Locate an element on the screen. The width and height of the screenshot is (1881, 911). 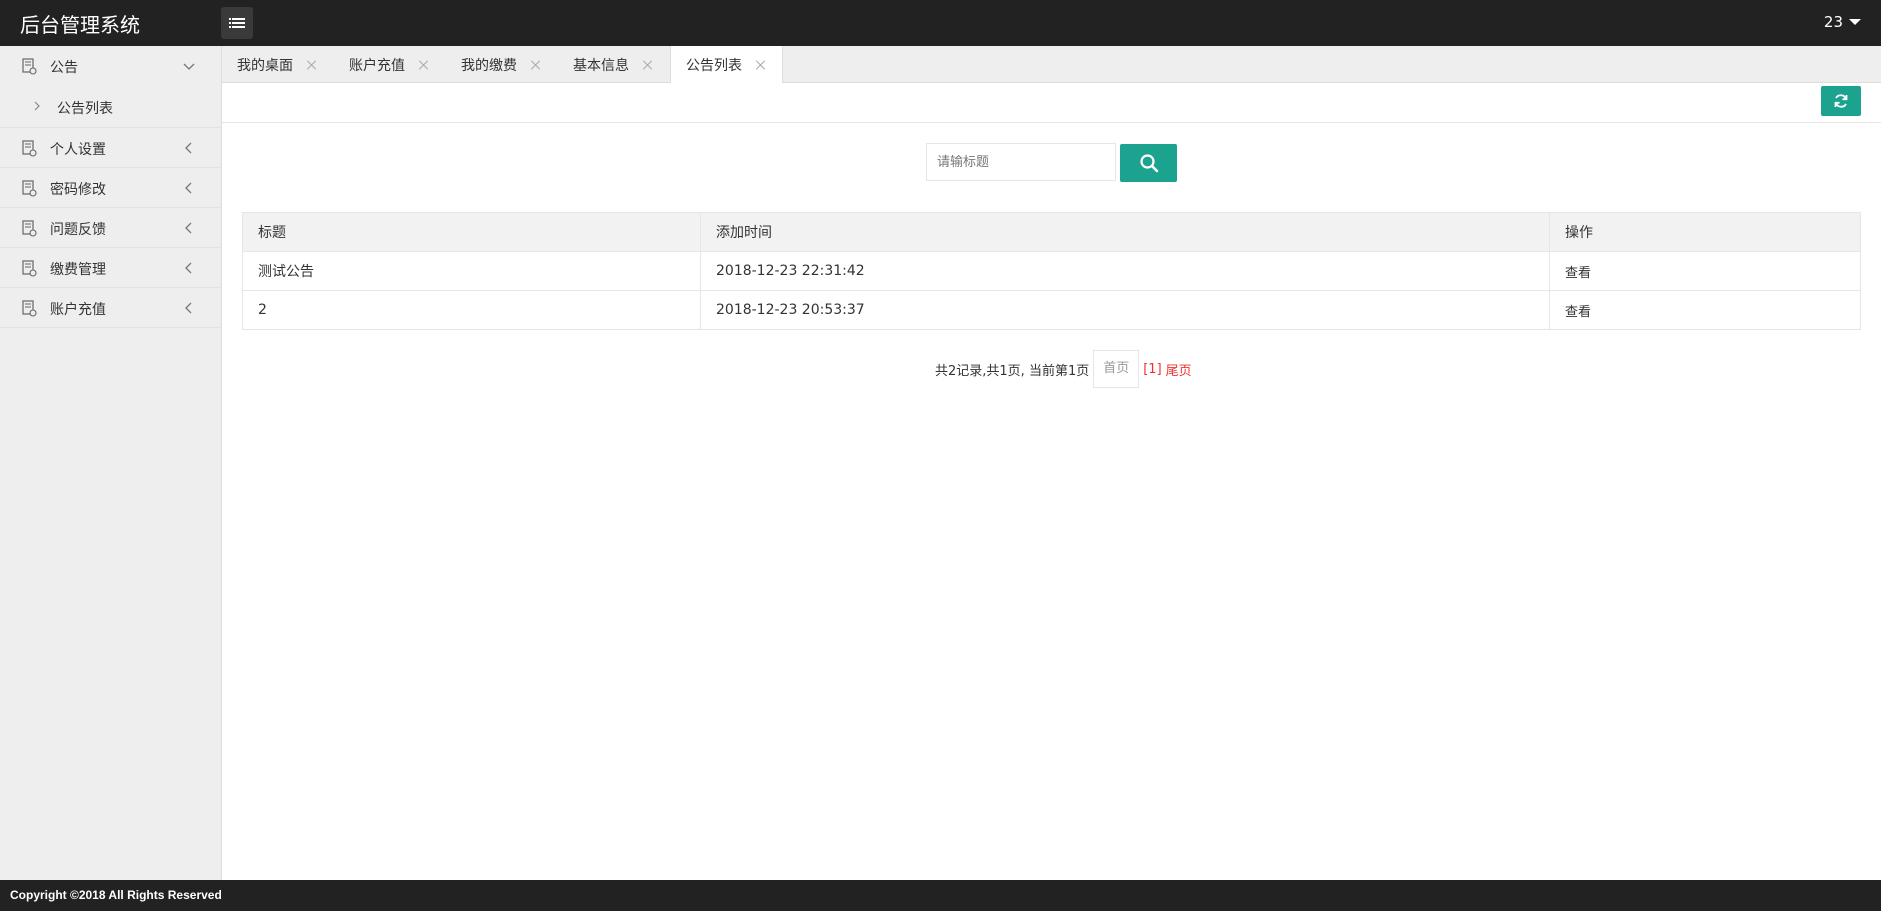
tab-label: 公告列表 is located at coordinates (714, 66).